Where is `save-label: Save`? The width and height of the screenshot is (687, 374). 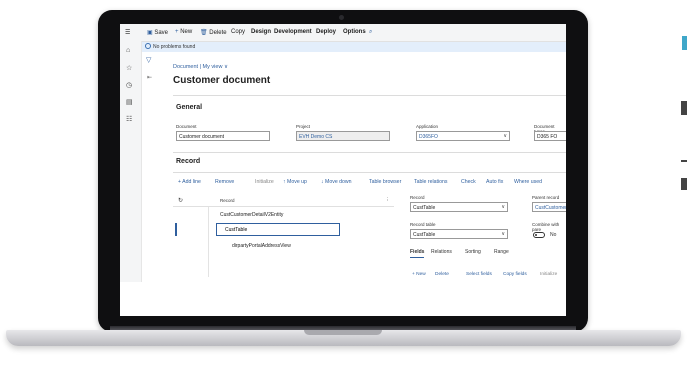
save-label: Save is located at coordinates (161, 33).